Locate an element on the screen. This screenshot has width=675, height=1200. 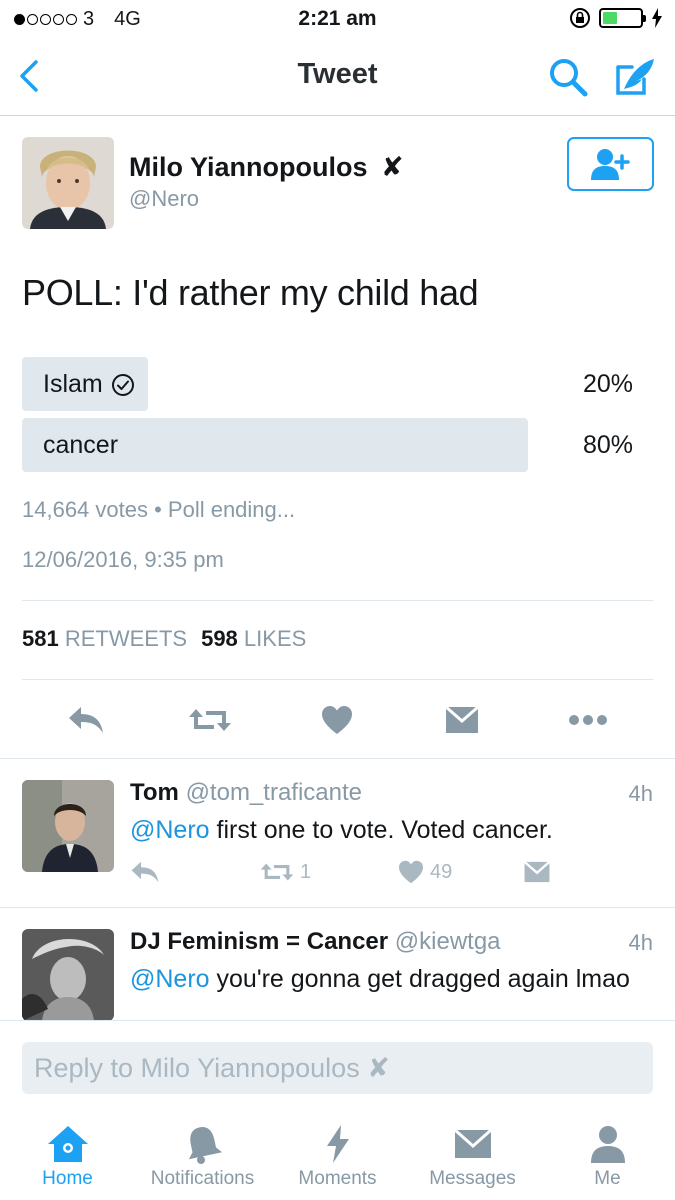
verified-mark: ✘ is located at coordinates (392, 167).